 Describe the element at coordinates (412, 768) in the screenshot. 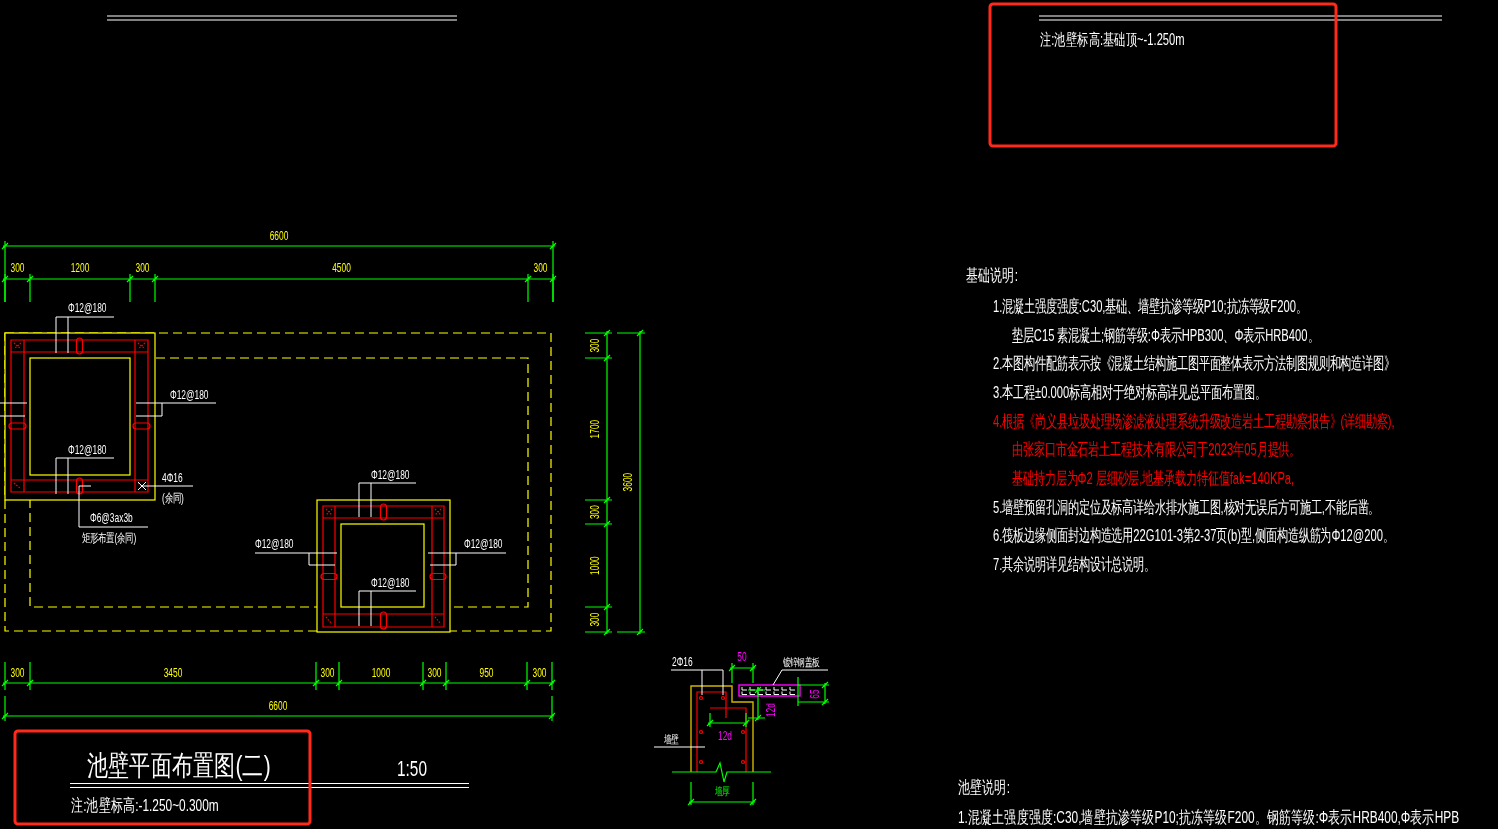

I see `scale-text: 1:50` at that location.